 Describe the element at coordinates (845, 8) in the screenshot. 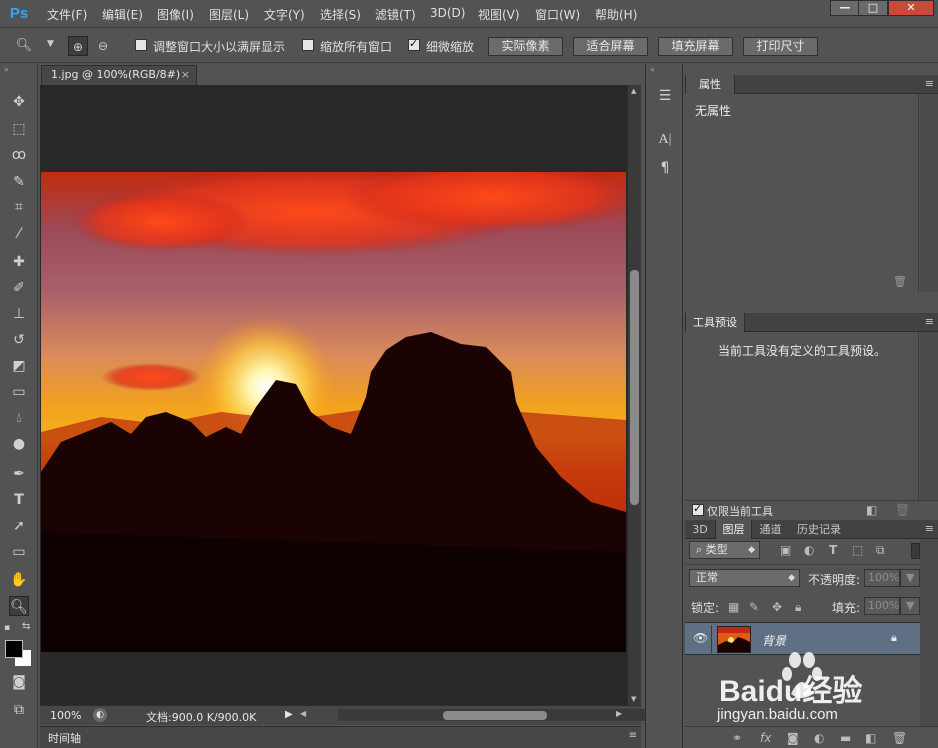

I see `minimize-button: —` at that location.